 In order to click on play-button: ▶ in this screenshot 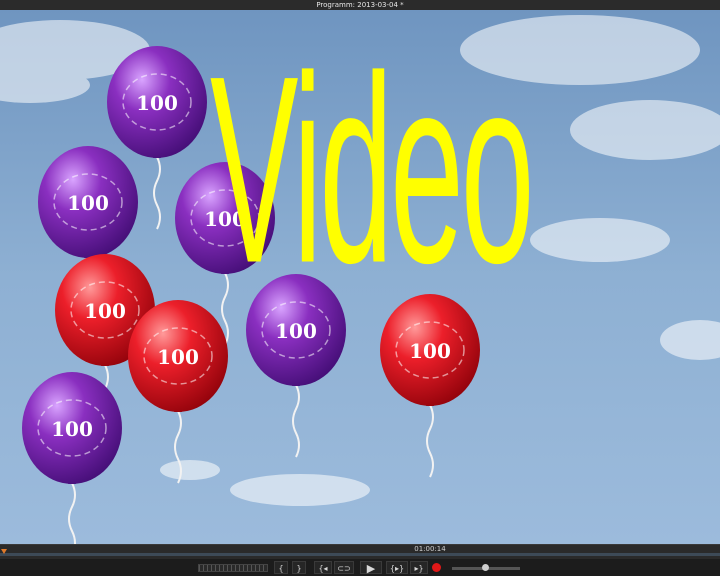, I will do `click(371, 568)`.